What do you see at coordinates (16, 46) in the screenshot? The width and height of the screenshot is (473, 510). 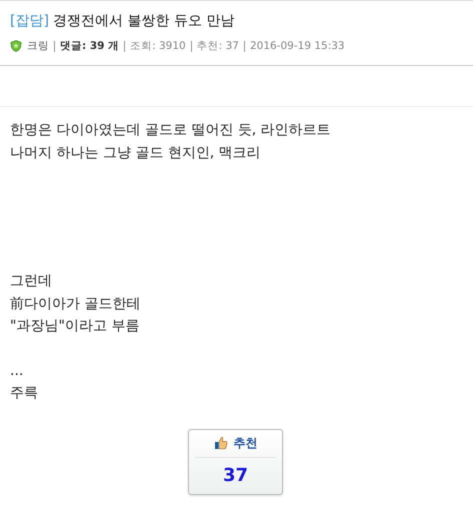 I see `shield-icon` at bounding box center [16, 46].